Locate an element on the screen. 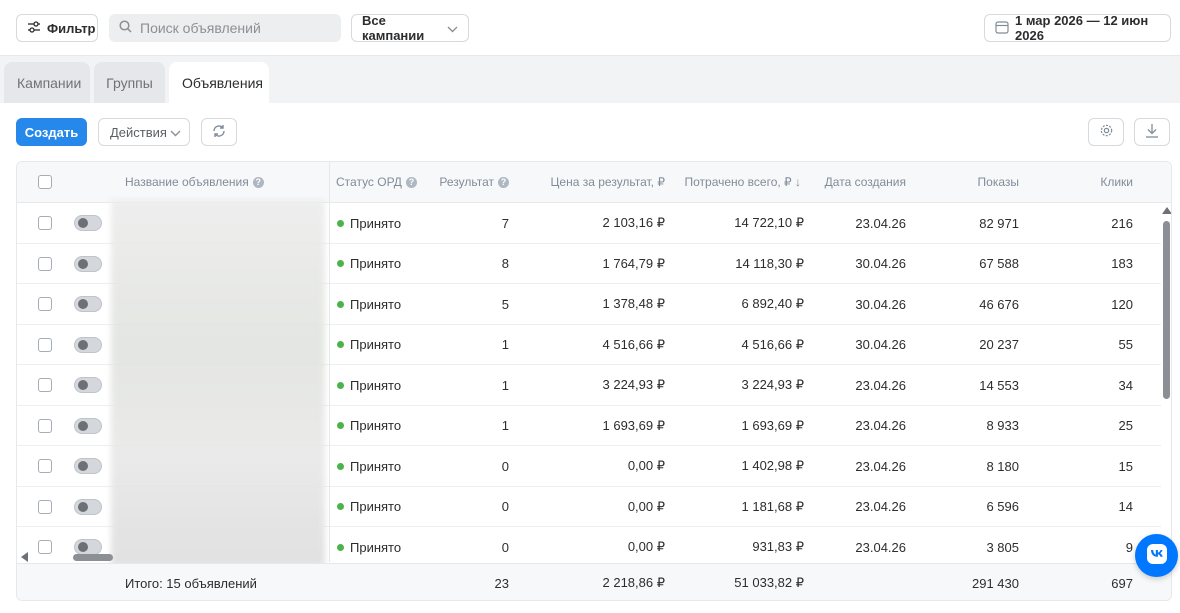  create-button: Создать is located at coordinates (51, 132).